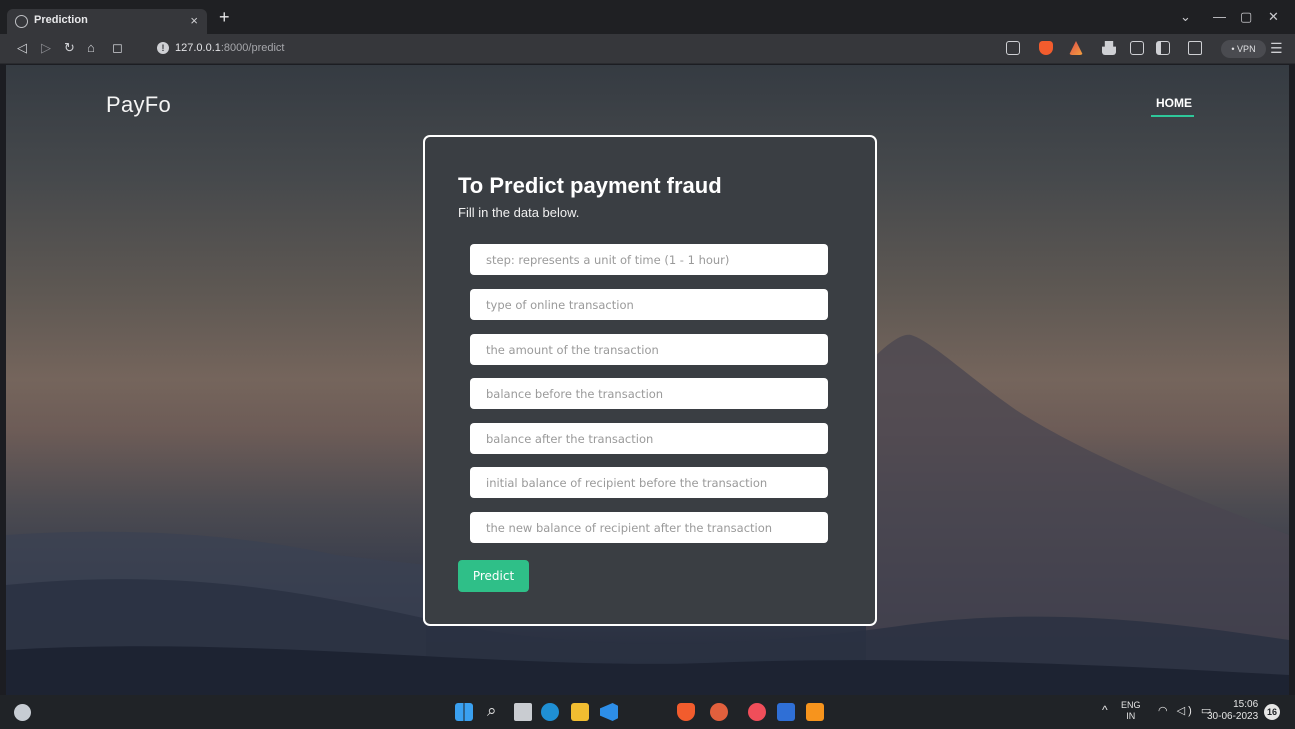  What do you see at coordinates (647, 712) in the screenshot?
I see `windows-taskbar: ⌕ ^ ENG IN ◠ ◁) ▭ 15:06 30-06-2023 16` at bounding box center [647, 712].